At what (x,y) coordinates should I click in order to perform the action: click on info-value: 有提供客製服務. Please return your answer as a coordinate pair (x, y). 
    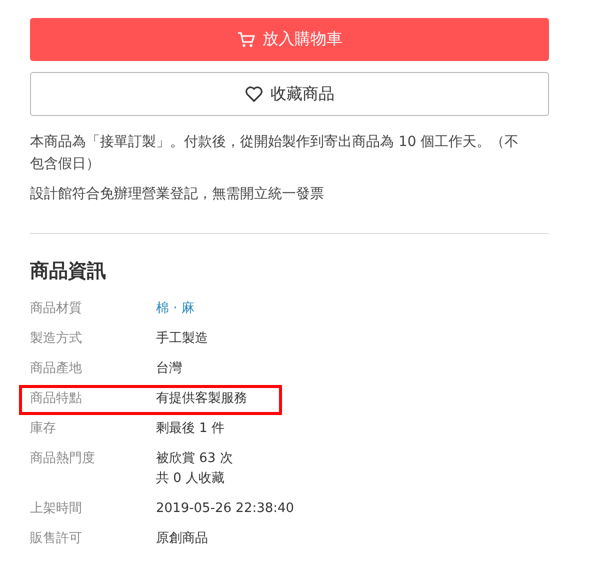
    Looking at the image, I should click on (201, 399).